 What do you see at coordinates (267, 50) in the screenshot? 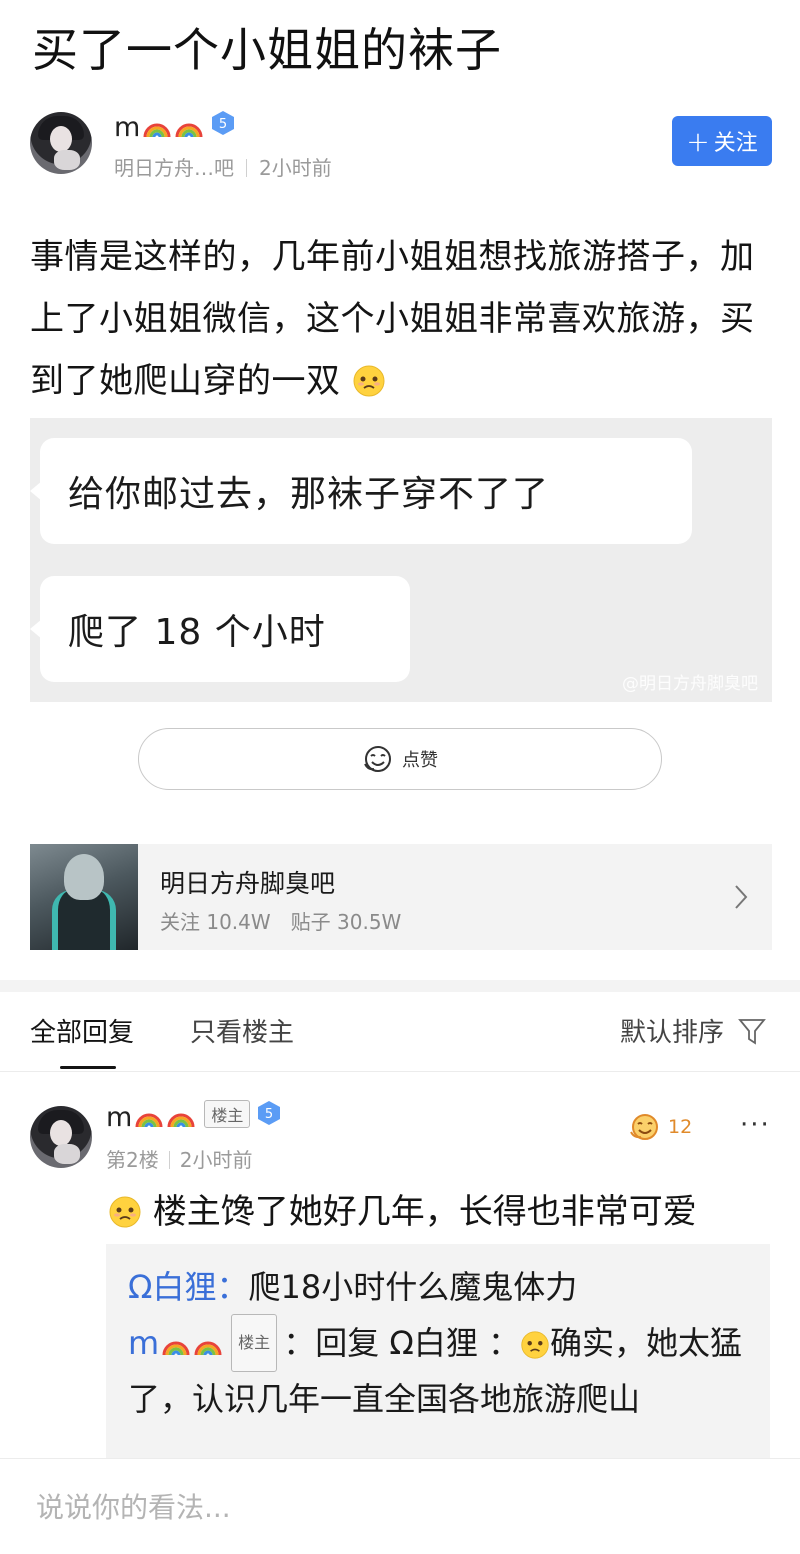
I see `post-title: 买了一个小姐姐的袜子` at bounding box center [267, 50].